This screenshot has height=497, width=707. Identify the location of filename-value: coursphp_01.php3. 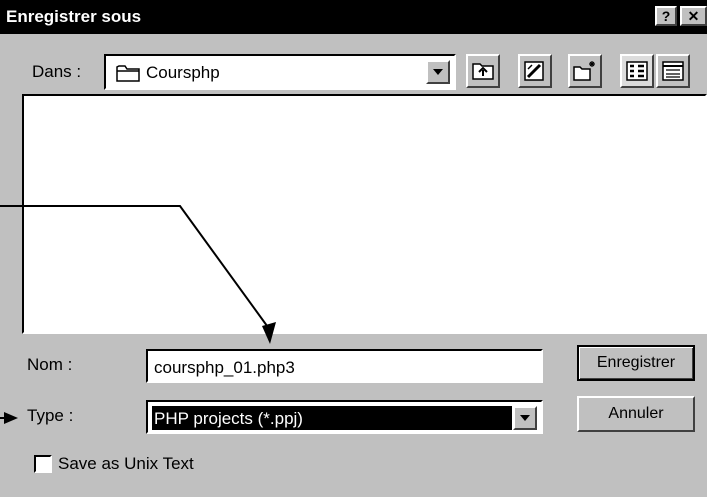
(224, 367).